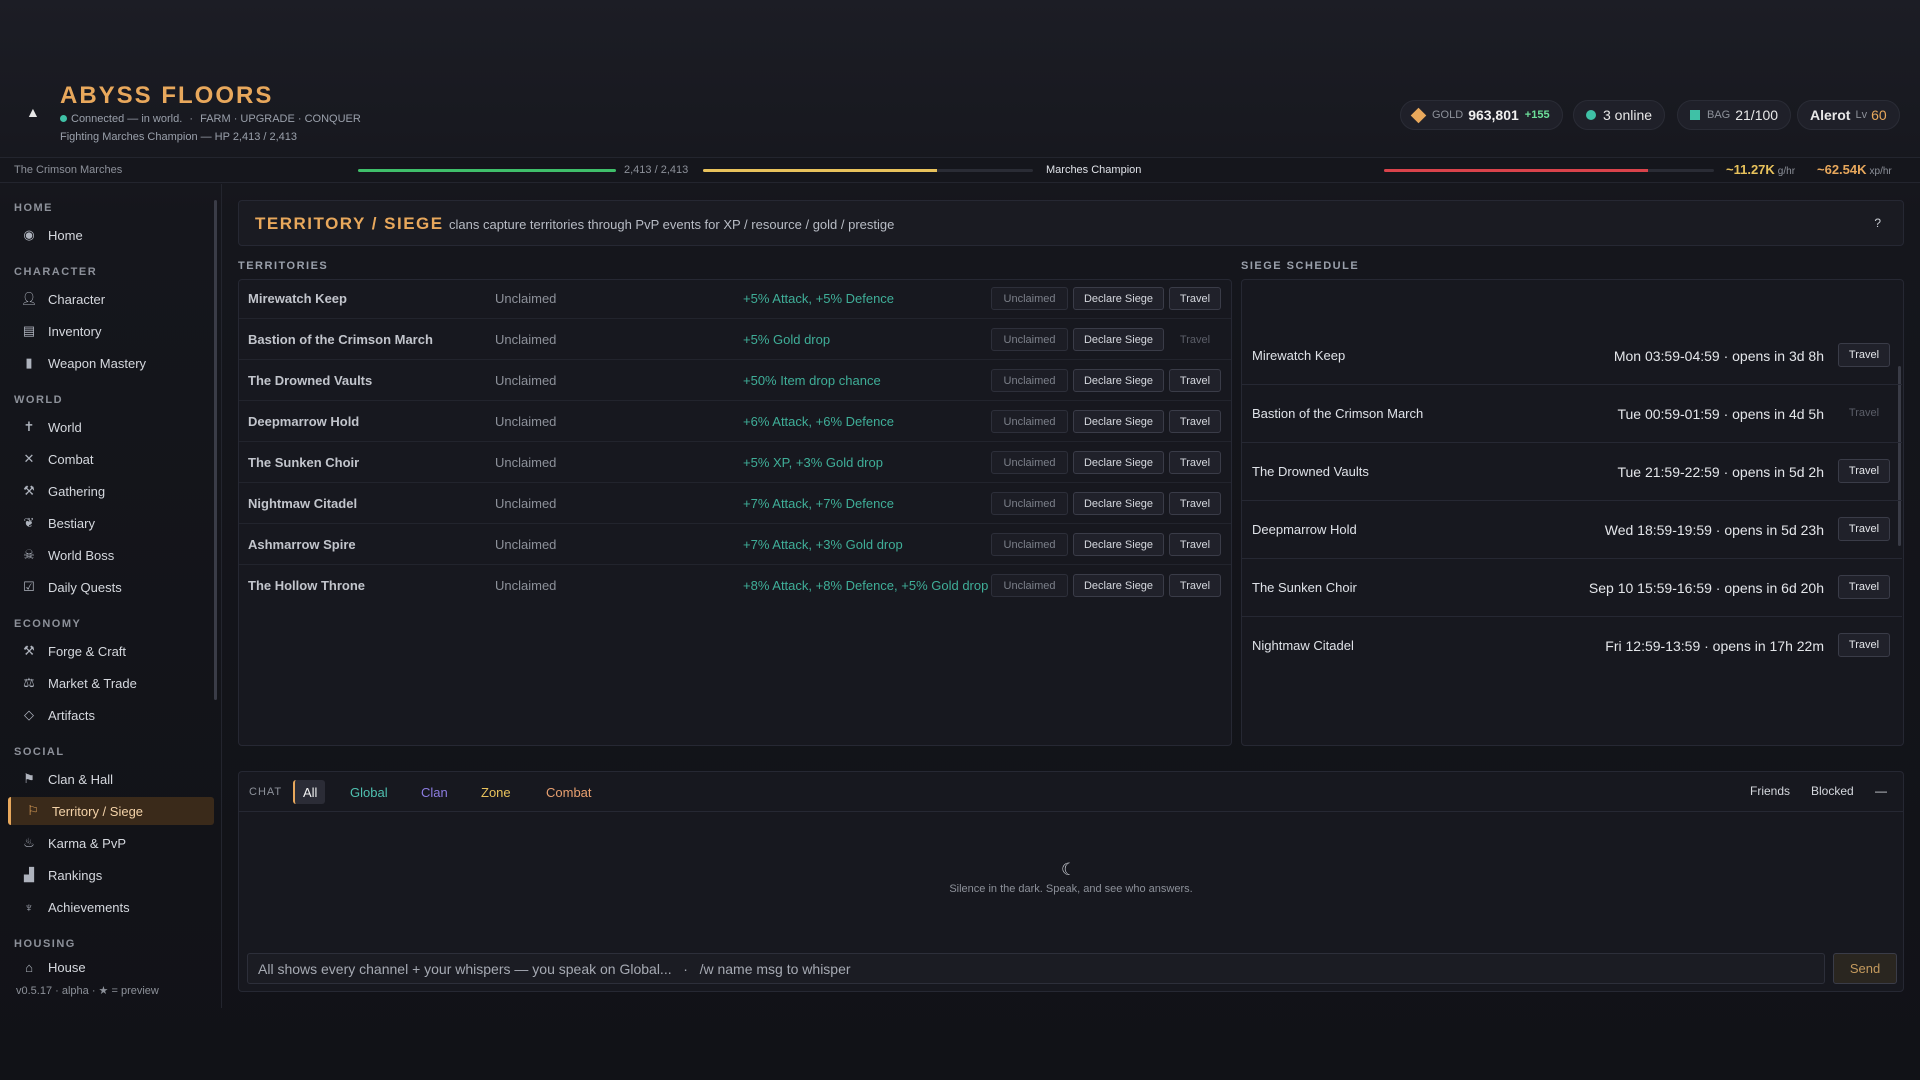 The width and height of the screenshot is (1920, 1080). Describe the element at coordinates (65, 235) in the screenshot. I see `sidebar-item-label: Home` at that location.